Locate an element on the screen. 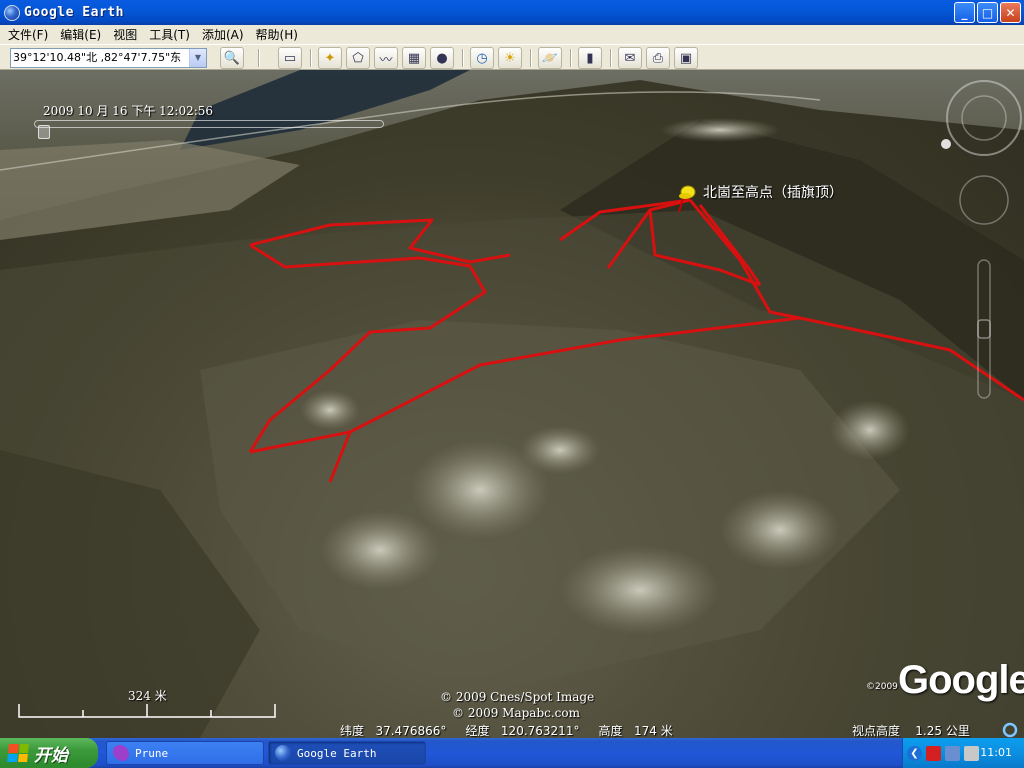 This screenshot has width=1024, height=768. add-placemark-button: ✦ is located at coordinates (330, 58).